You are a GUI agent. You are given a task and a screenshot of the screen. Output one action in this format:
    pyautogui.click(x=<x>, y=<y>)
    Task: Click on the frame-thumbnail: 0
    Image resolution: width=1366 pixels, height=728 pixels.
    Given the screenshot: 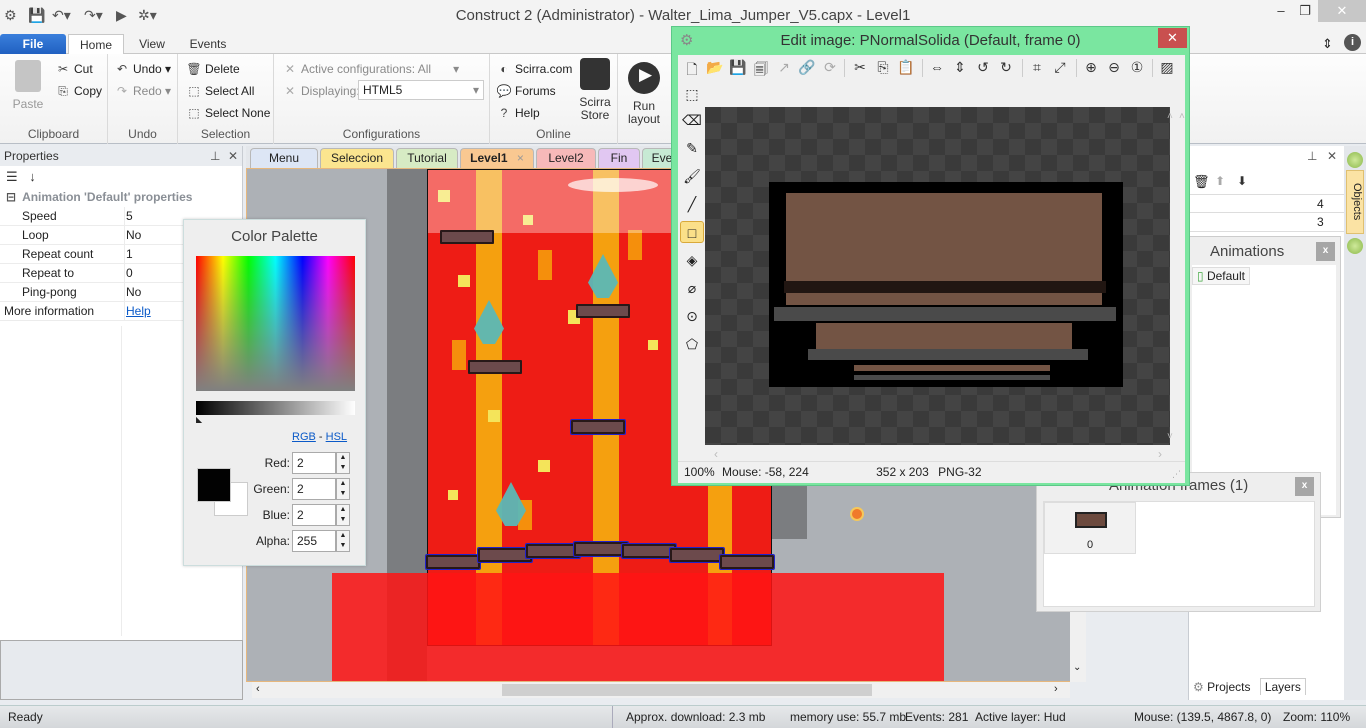 What is the action you would take?
    pyautogui.click(x=1090, y=528)
    